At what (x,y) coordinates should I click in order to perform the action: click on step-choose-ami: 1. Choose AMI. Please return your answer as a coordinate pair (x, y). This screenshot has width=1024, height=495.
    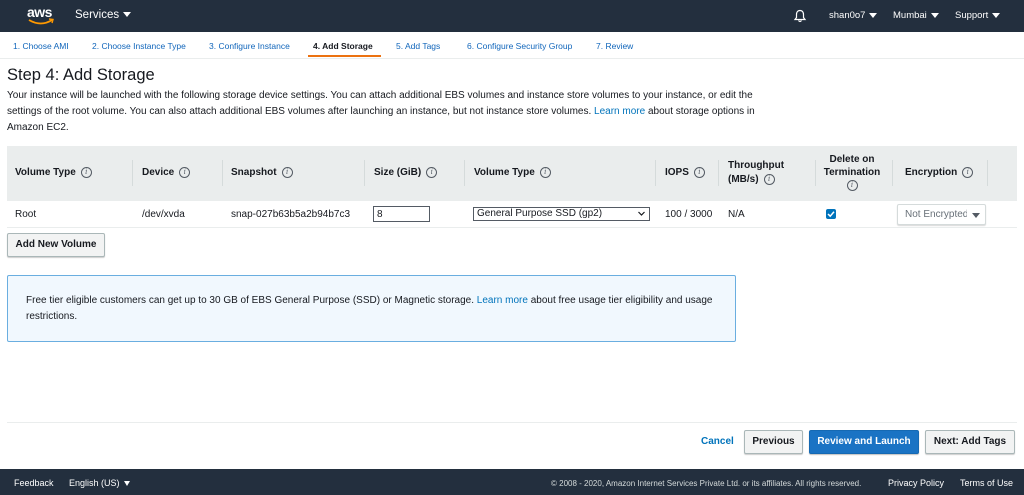
    Looking at the image, I should click on (41, 46).